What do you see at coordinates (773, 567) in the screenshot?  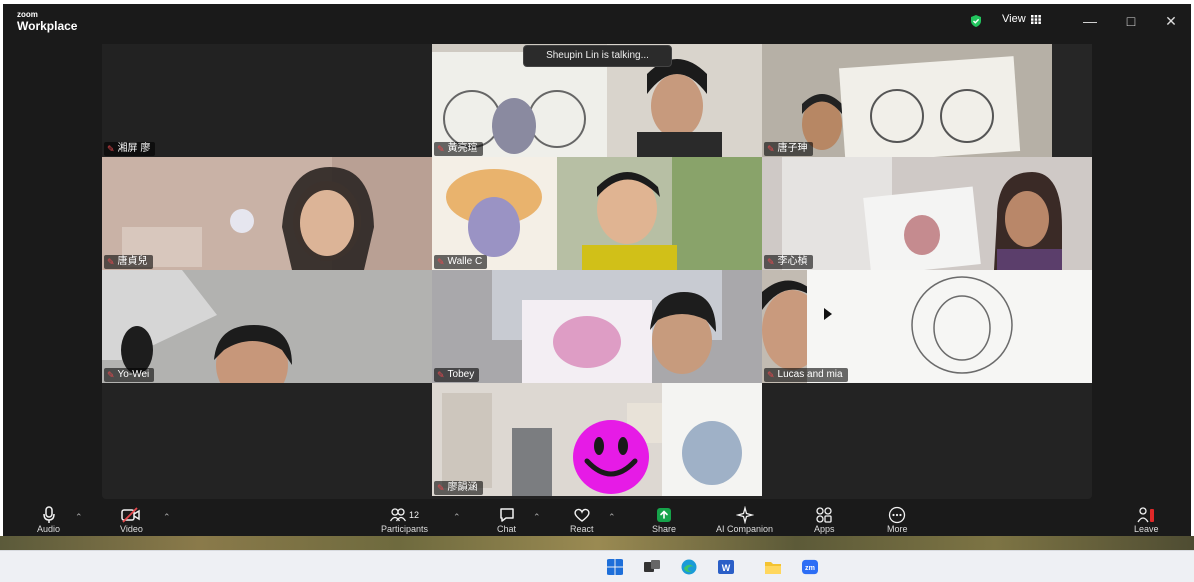 I see `file-explorer-icon` at bounding box center [773, 567].